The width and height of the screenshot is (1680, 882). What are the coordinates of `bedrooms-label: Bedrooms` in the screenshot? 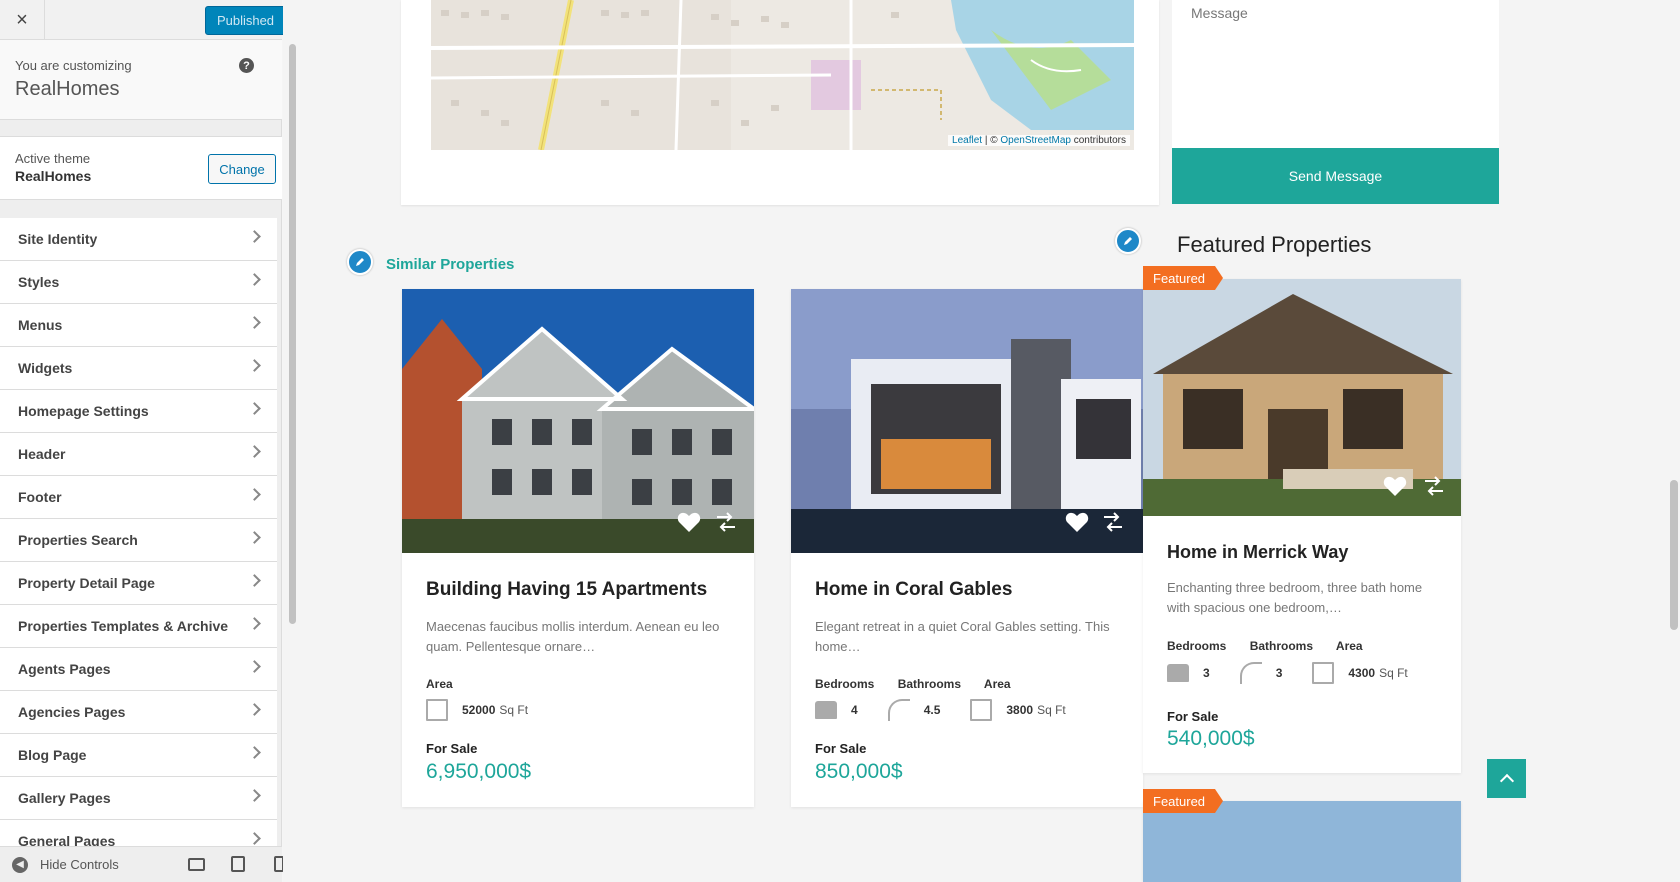 It's located at (1197, 646).